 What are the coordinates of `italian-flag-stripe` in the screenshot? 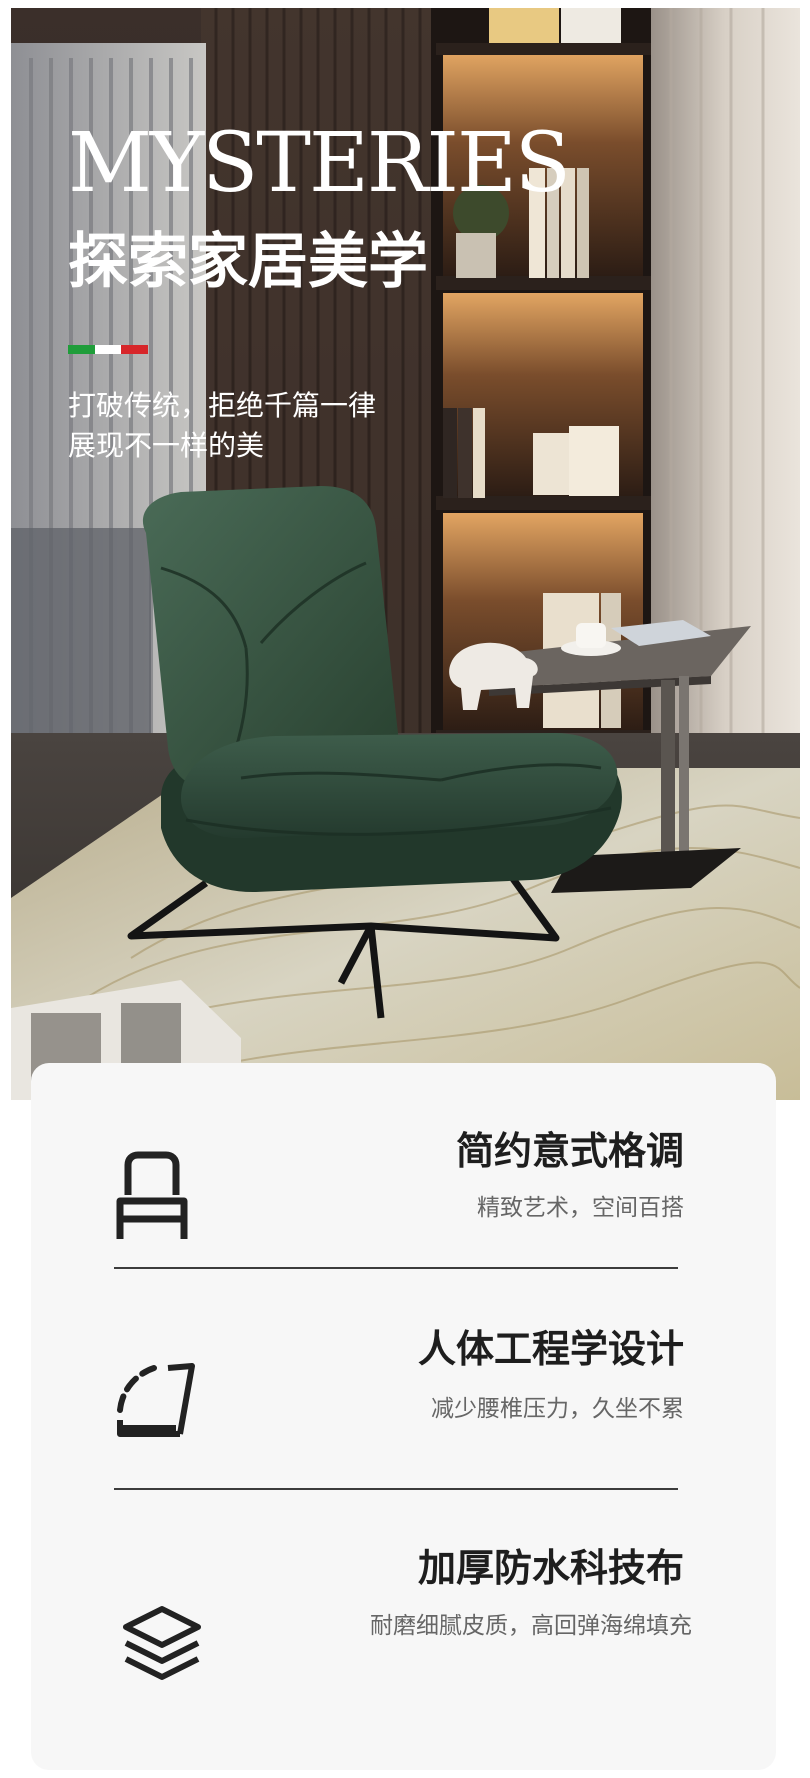 It's located at (108, 349).